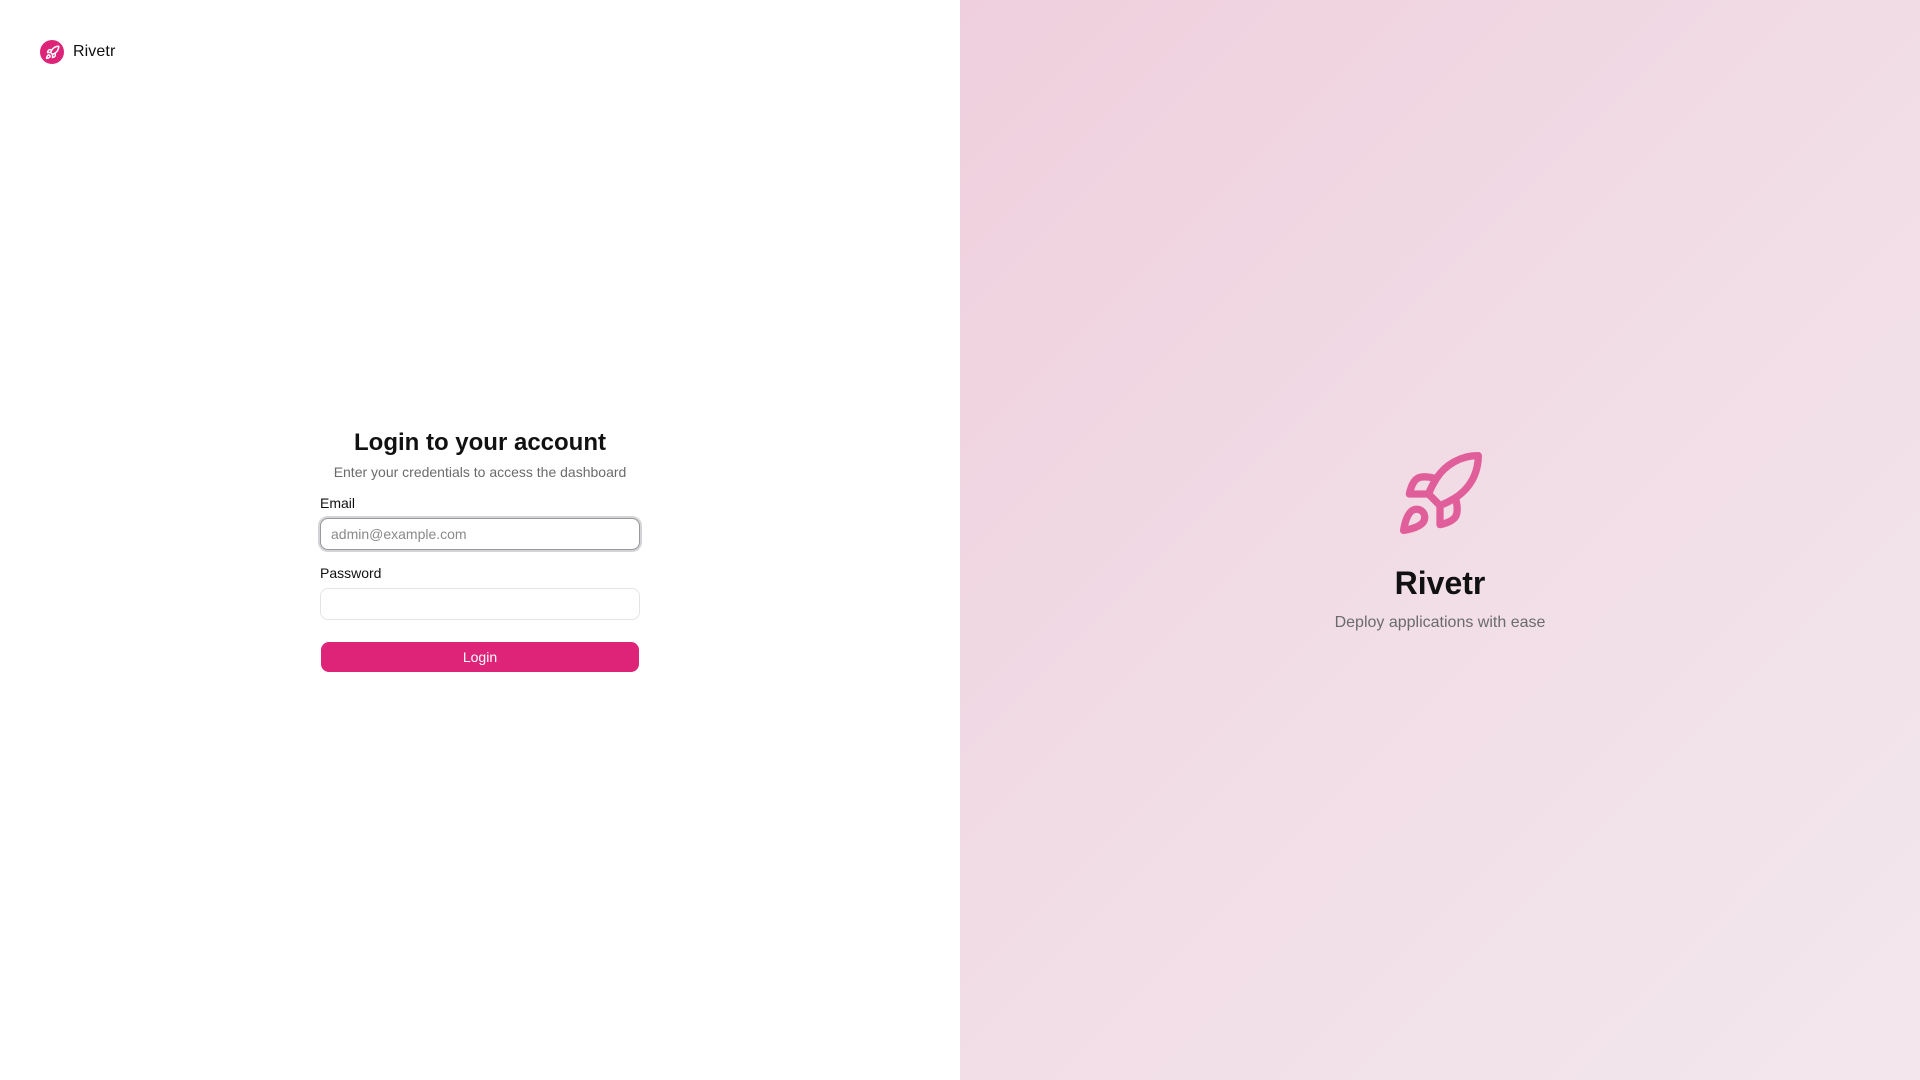  I want to click on email-field, so click(480, 534).